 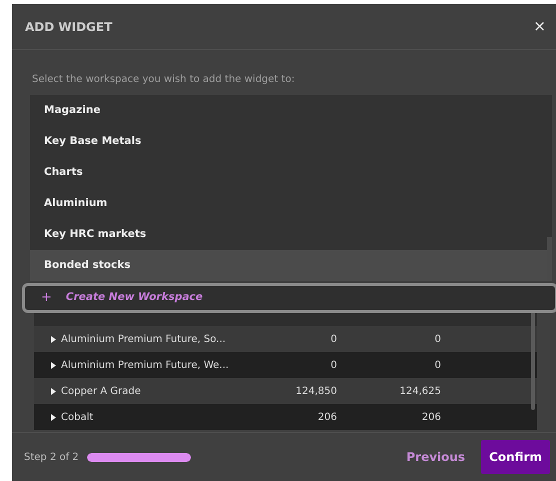 What do you see at coordinates (285, 339) in the screenshot?
I see `table-row: Aluminium Premium Future, So... 0 0` at bounding box center [285, 339].